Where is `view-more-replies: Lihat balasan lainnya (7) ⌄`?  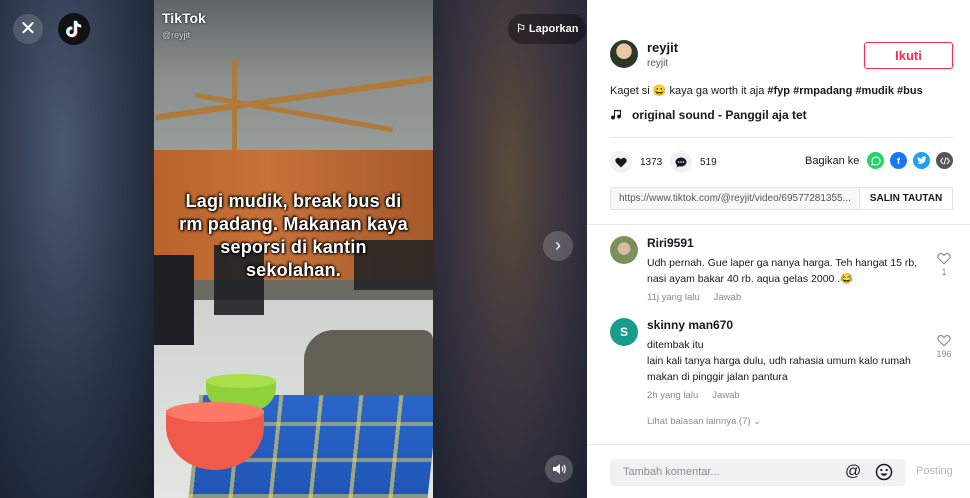 view-more-replies: Lihat balasan lainnya (7) ⌄ is located at coordinates (704, 421).